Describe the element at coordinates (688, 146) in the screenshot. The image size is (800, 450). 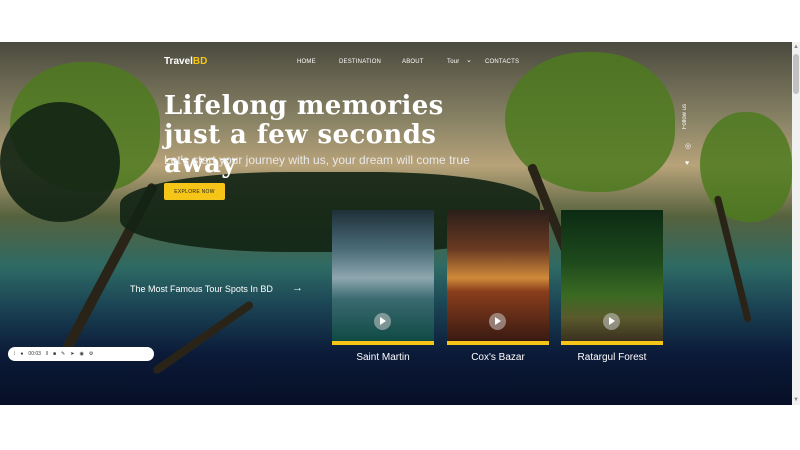
I see `instagram-icon: ◎` at that location.